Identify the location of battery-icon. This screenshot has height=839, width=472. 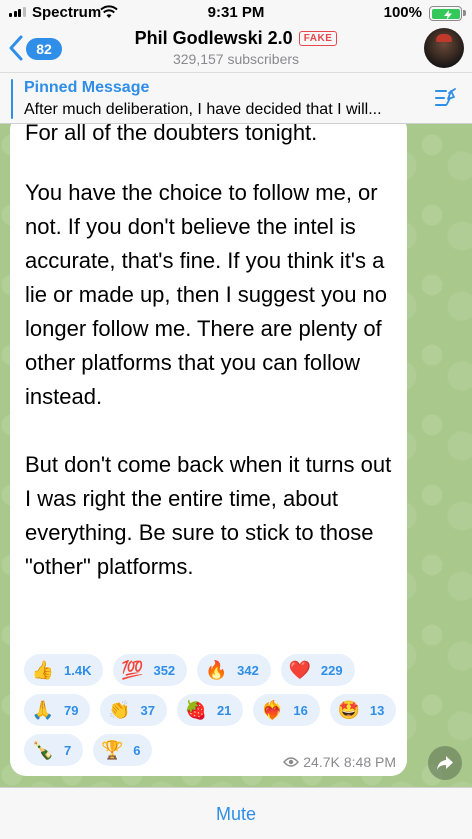
(445, 13).